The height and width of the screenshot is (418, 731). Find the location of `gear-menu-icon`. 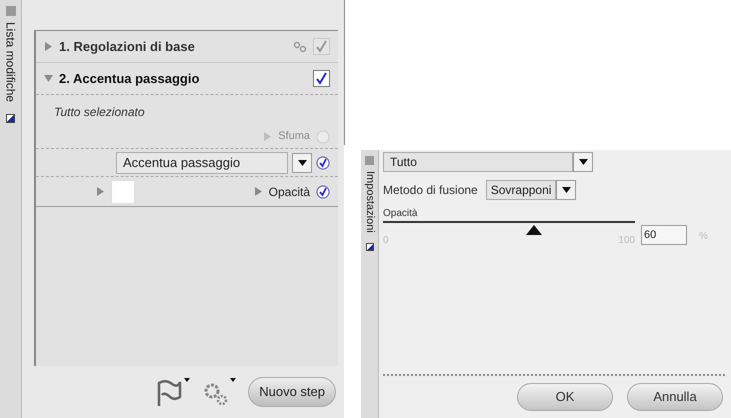

gear-menu-icon is located at coordinates (219, 392).